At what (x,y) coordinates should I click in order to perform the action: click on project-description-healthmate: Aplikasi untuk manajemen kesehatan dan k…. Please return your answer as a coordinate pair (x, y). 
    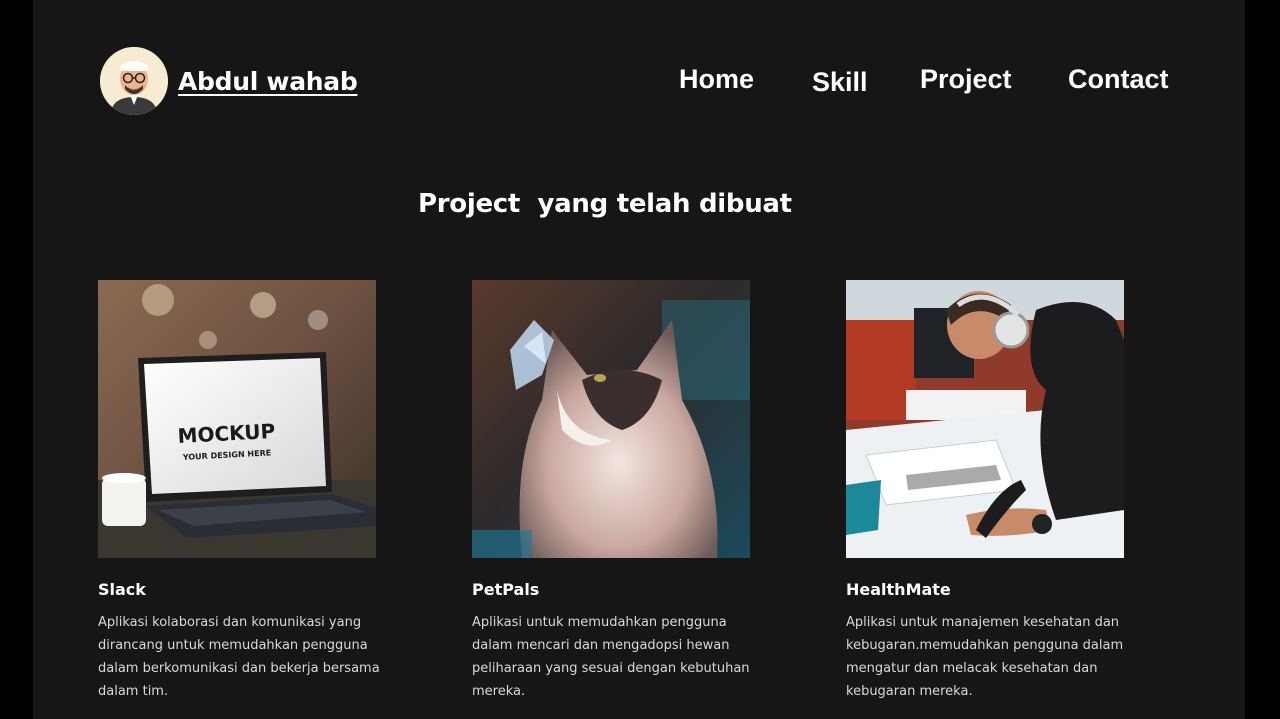
    Looking at the image, I should click on (985, 657).